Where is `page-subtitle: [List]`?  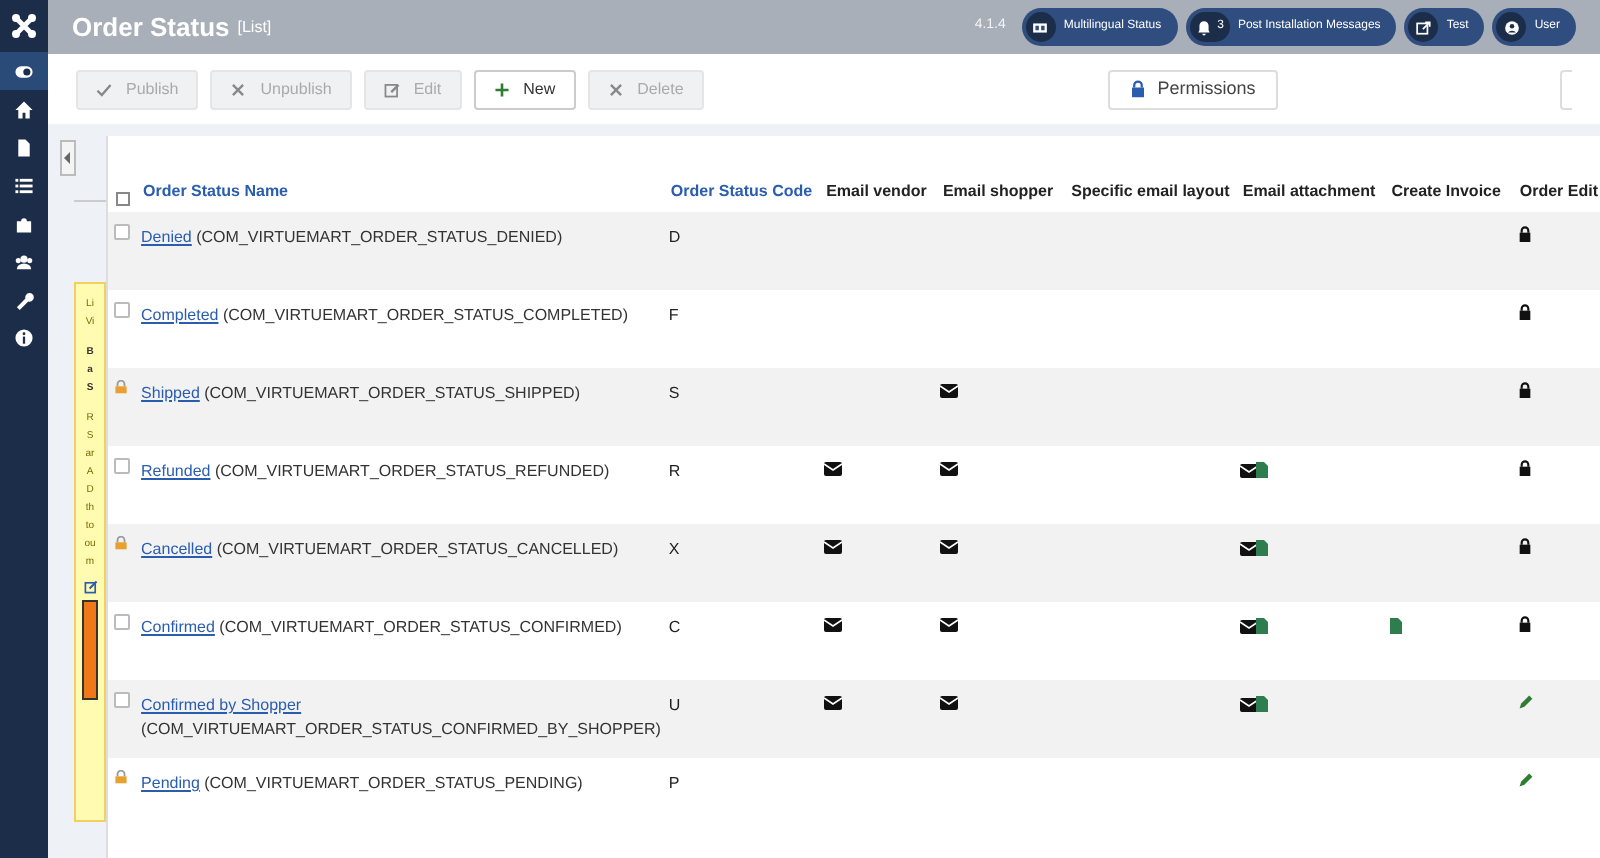
page-subtitle: [List] is located at coordinates (254, 27).